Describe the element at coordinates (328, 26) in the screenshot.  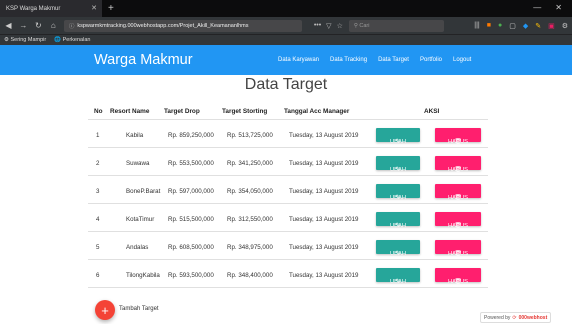
I see `pocket-icon: ▽` at that location.